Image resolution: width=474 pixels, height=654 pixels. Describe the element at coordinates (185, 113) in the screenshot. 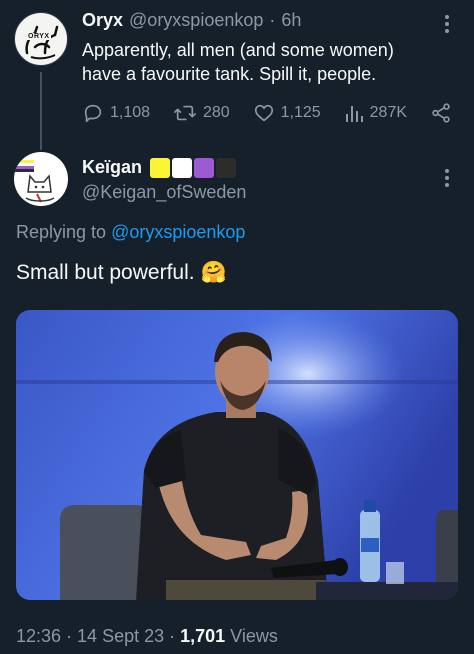

I see `retweet-icon` at that location.